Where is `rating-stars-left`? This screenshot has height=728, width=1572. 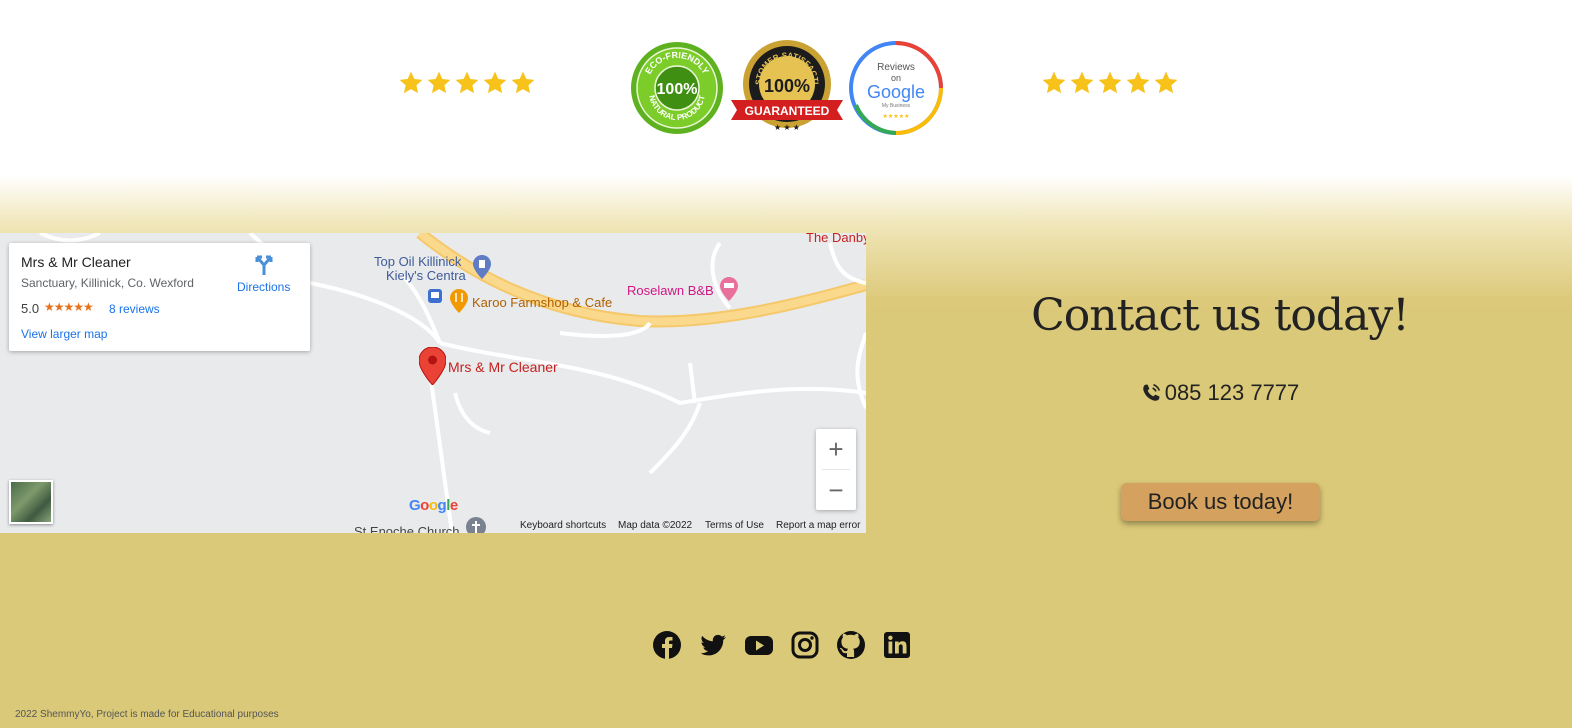 rating-stars-left is located at coordinates (467, 83).